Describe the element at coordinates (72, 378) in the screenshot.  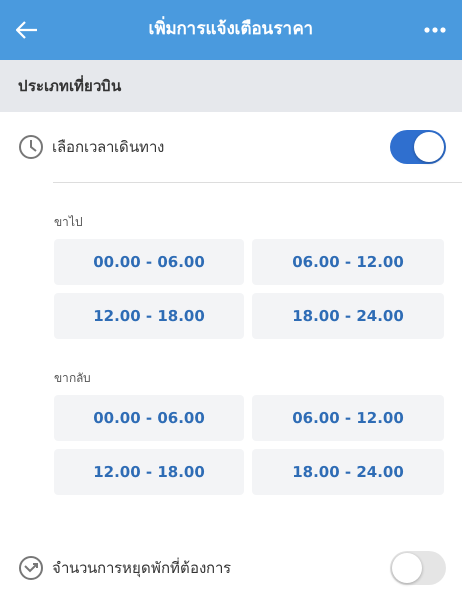
I see `group-label: ขากลับ` at that location.